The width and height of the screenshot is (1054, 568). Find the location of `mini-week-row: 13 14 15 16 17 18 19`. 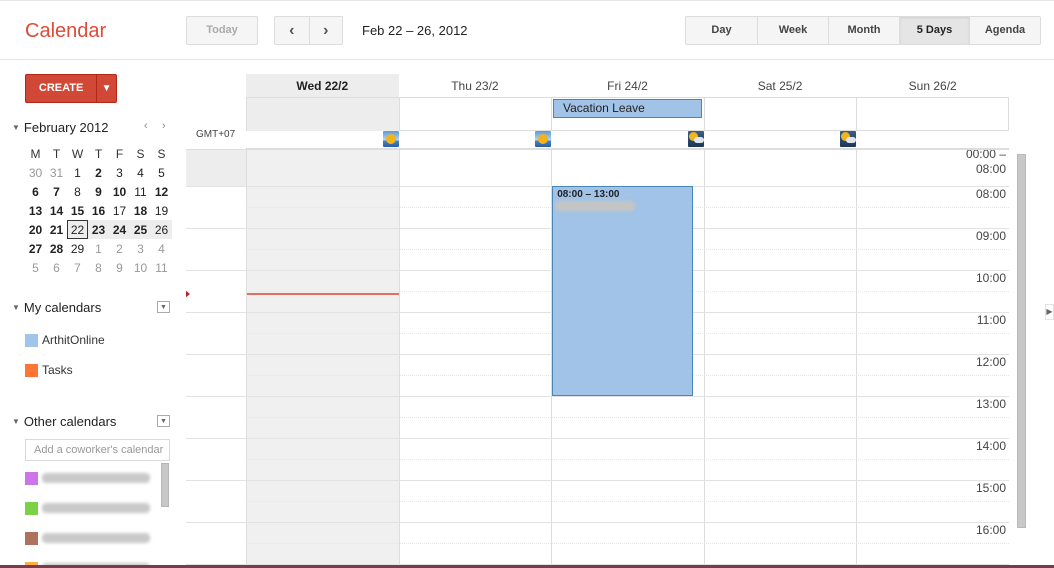

mini-week-row: 13 14 15 16 17 18 19 is located at coordinates (98, 210).